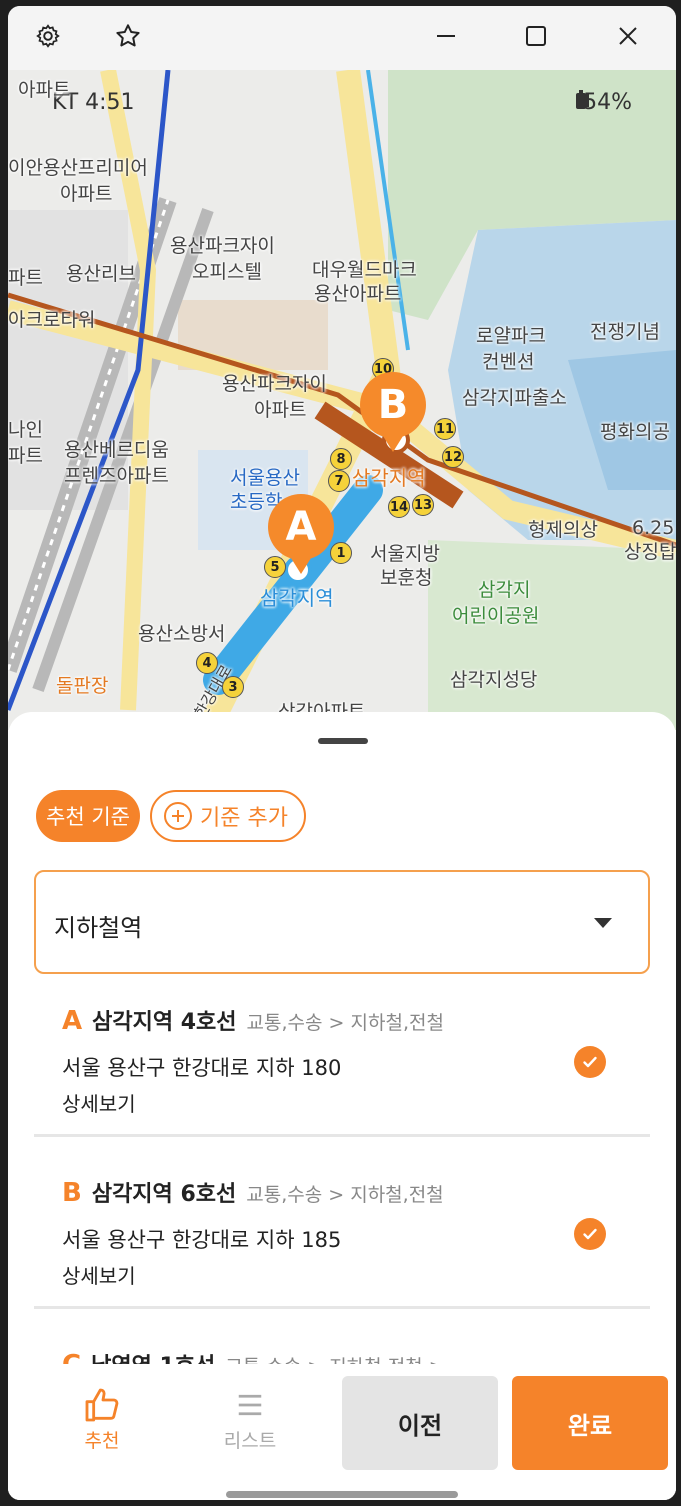  Describe the element at coordinates (342, 38) in the screenshot. I see `title-bar` at that location.